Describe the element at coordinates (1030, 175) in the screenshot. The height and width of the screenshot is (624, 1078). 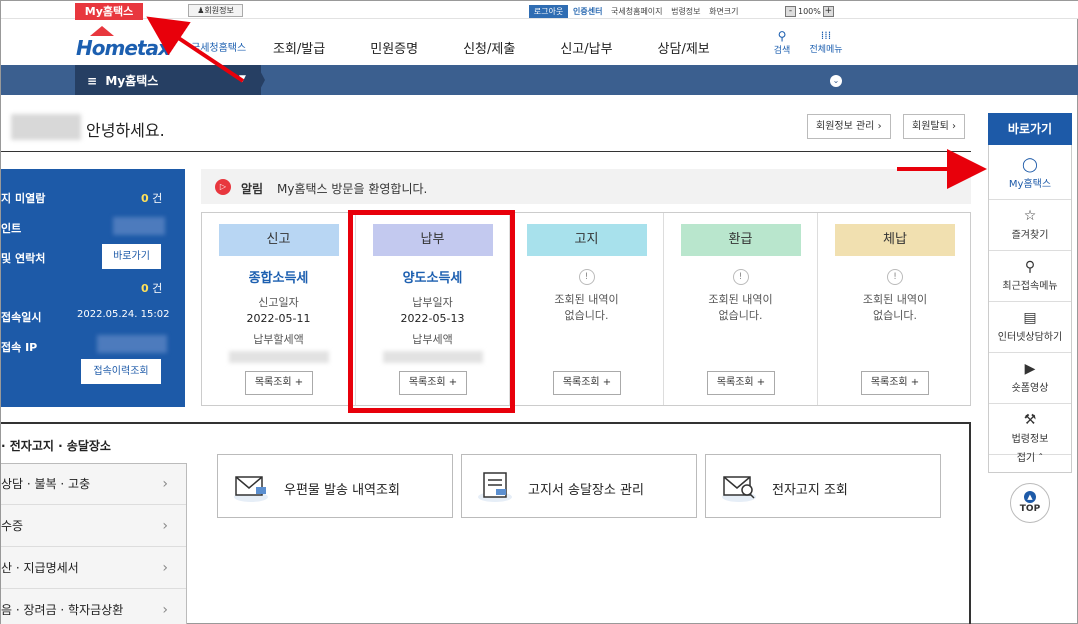
I see `quick-item-my-hometax: ◯ My홈택스` at that location.